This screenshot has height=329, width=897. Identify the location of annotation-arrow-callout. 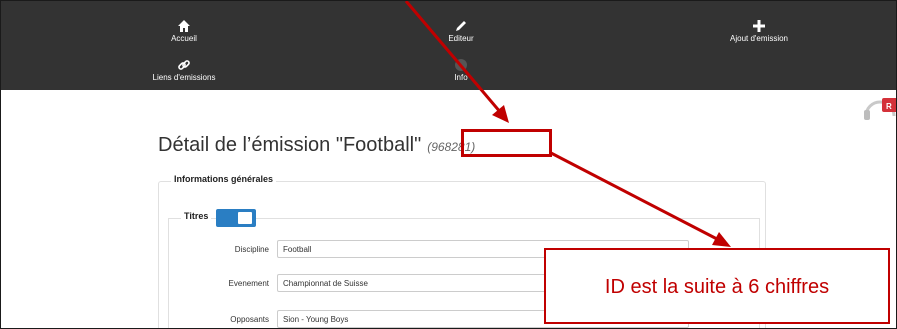
(634, 196).